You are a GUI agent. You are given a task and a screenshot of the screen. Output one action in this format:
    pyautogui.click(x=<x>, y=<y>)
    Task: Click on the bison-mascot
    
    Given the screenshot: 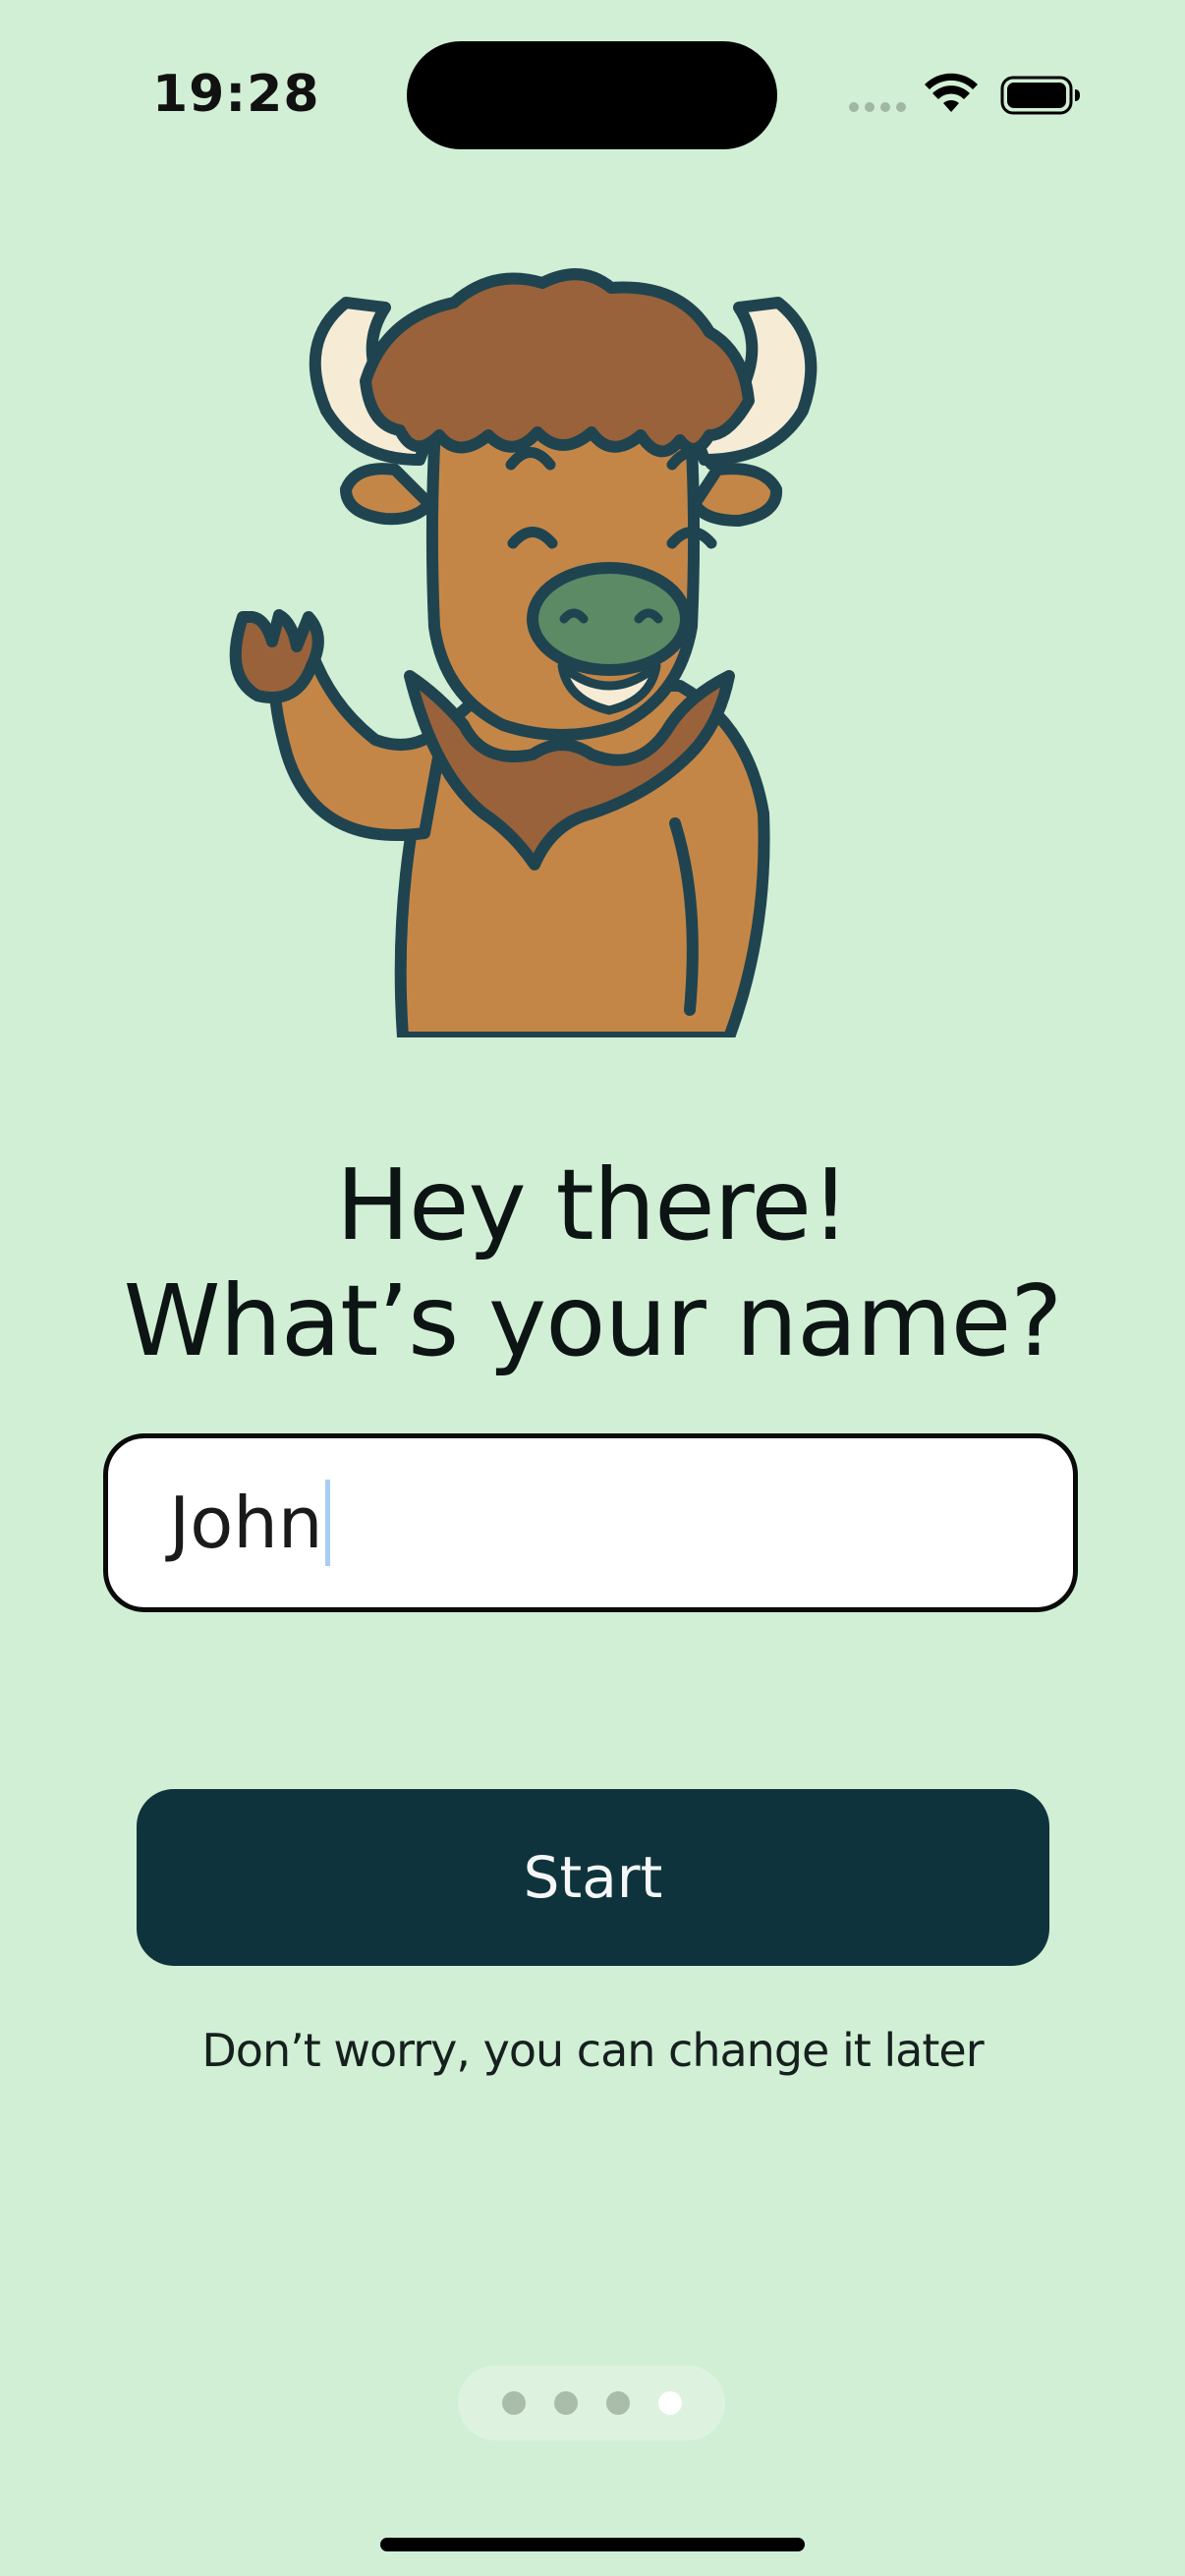 What is the action you would take?
    pyautogui.click(x=523, y=652)
    